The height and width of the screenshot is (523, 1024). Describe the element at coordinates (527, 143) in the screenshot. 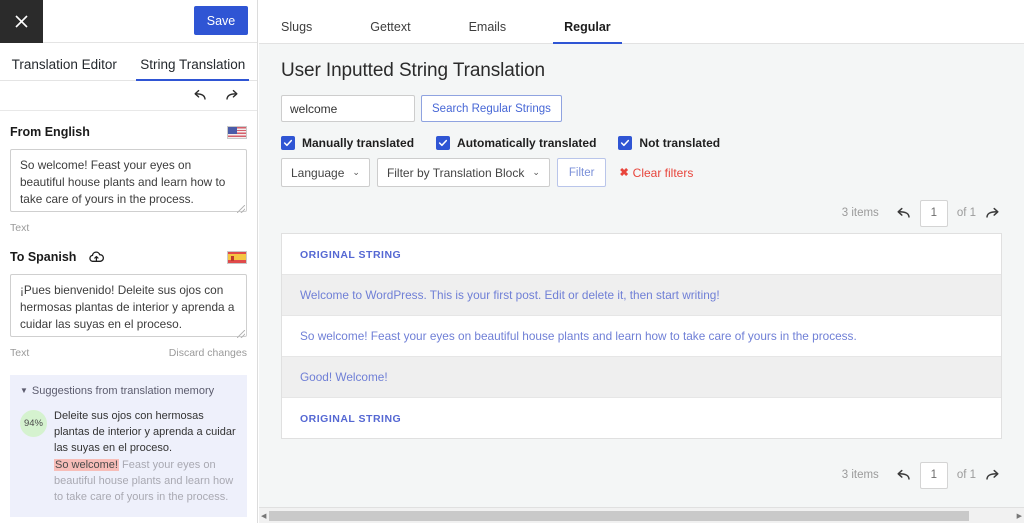

I see `checkbox-label: Automatically translated` at that location.